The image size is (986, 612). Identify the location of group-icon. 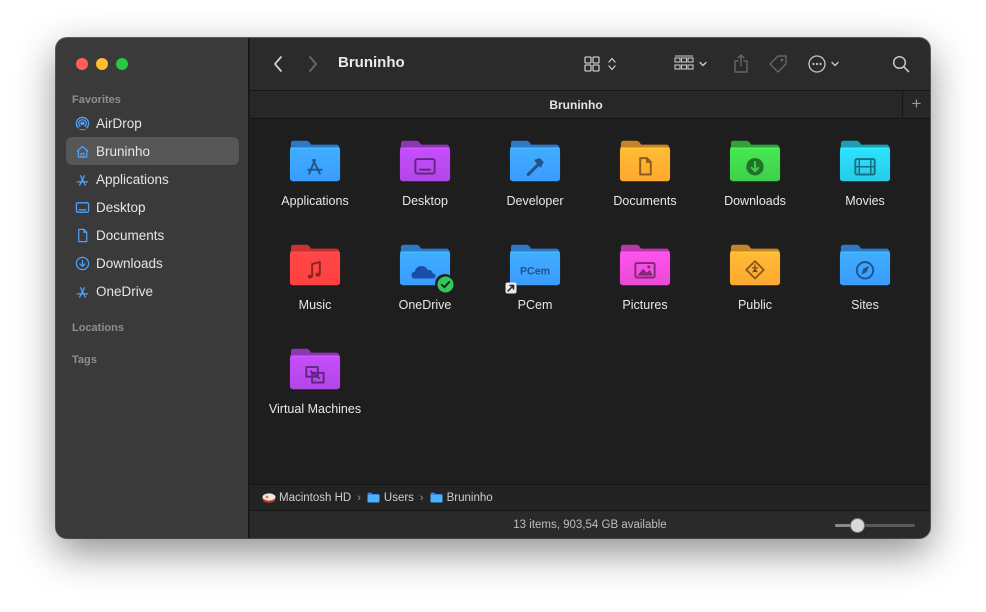
(690, 62).